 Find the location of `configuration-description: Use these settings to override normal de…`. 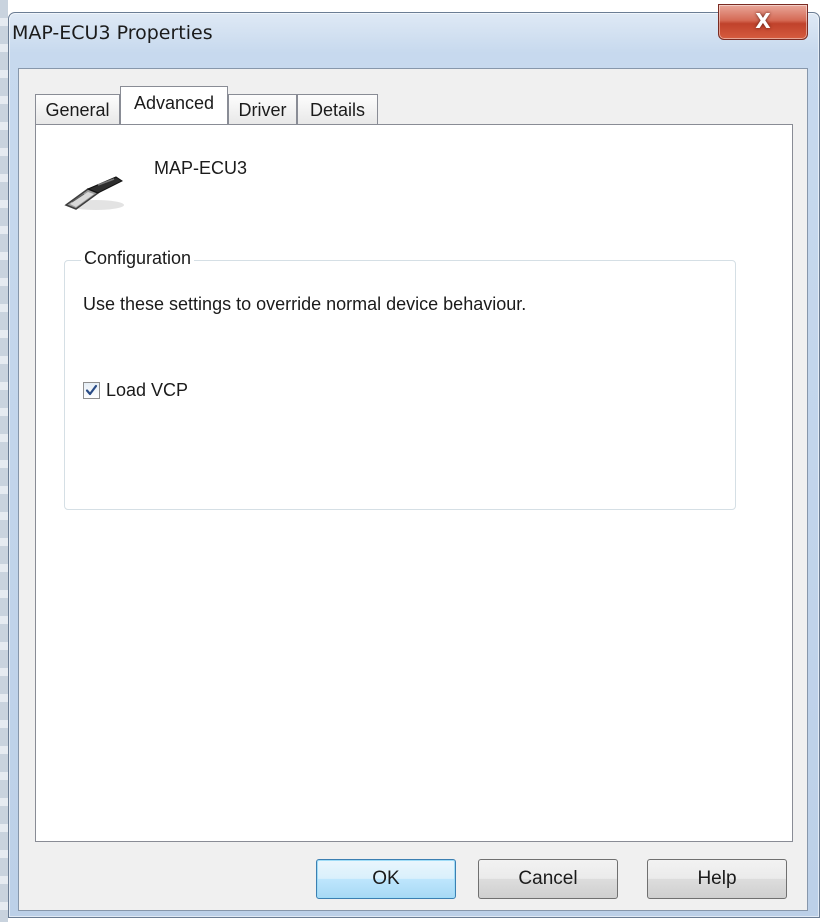

configuration-description: Use these settings to override normal de… is located at coordinates (305, 304).